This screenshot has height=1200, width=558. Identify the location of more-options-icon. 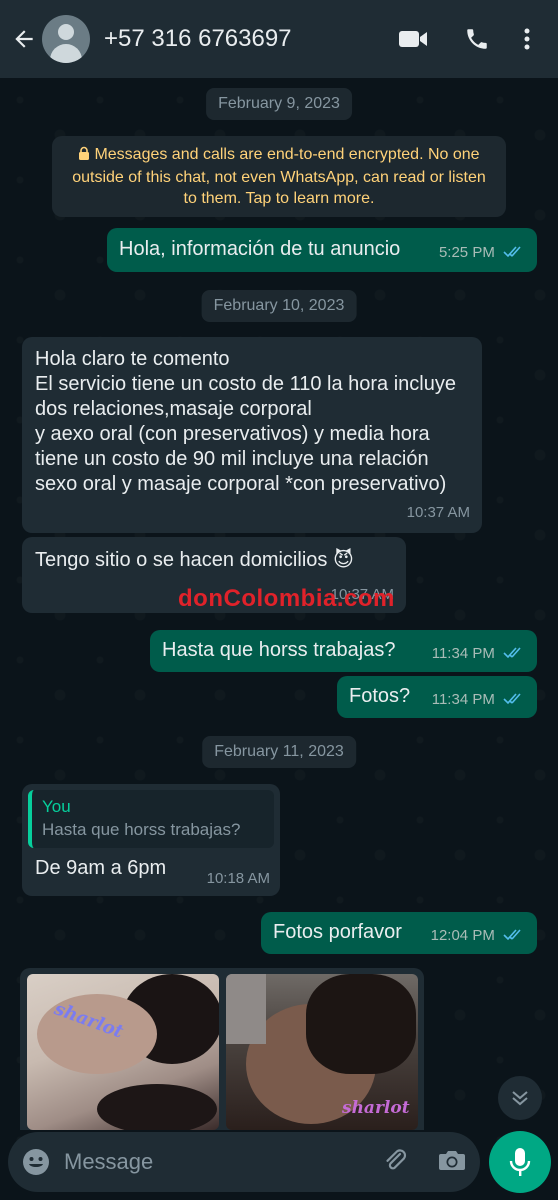
(527, 39).